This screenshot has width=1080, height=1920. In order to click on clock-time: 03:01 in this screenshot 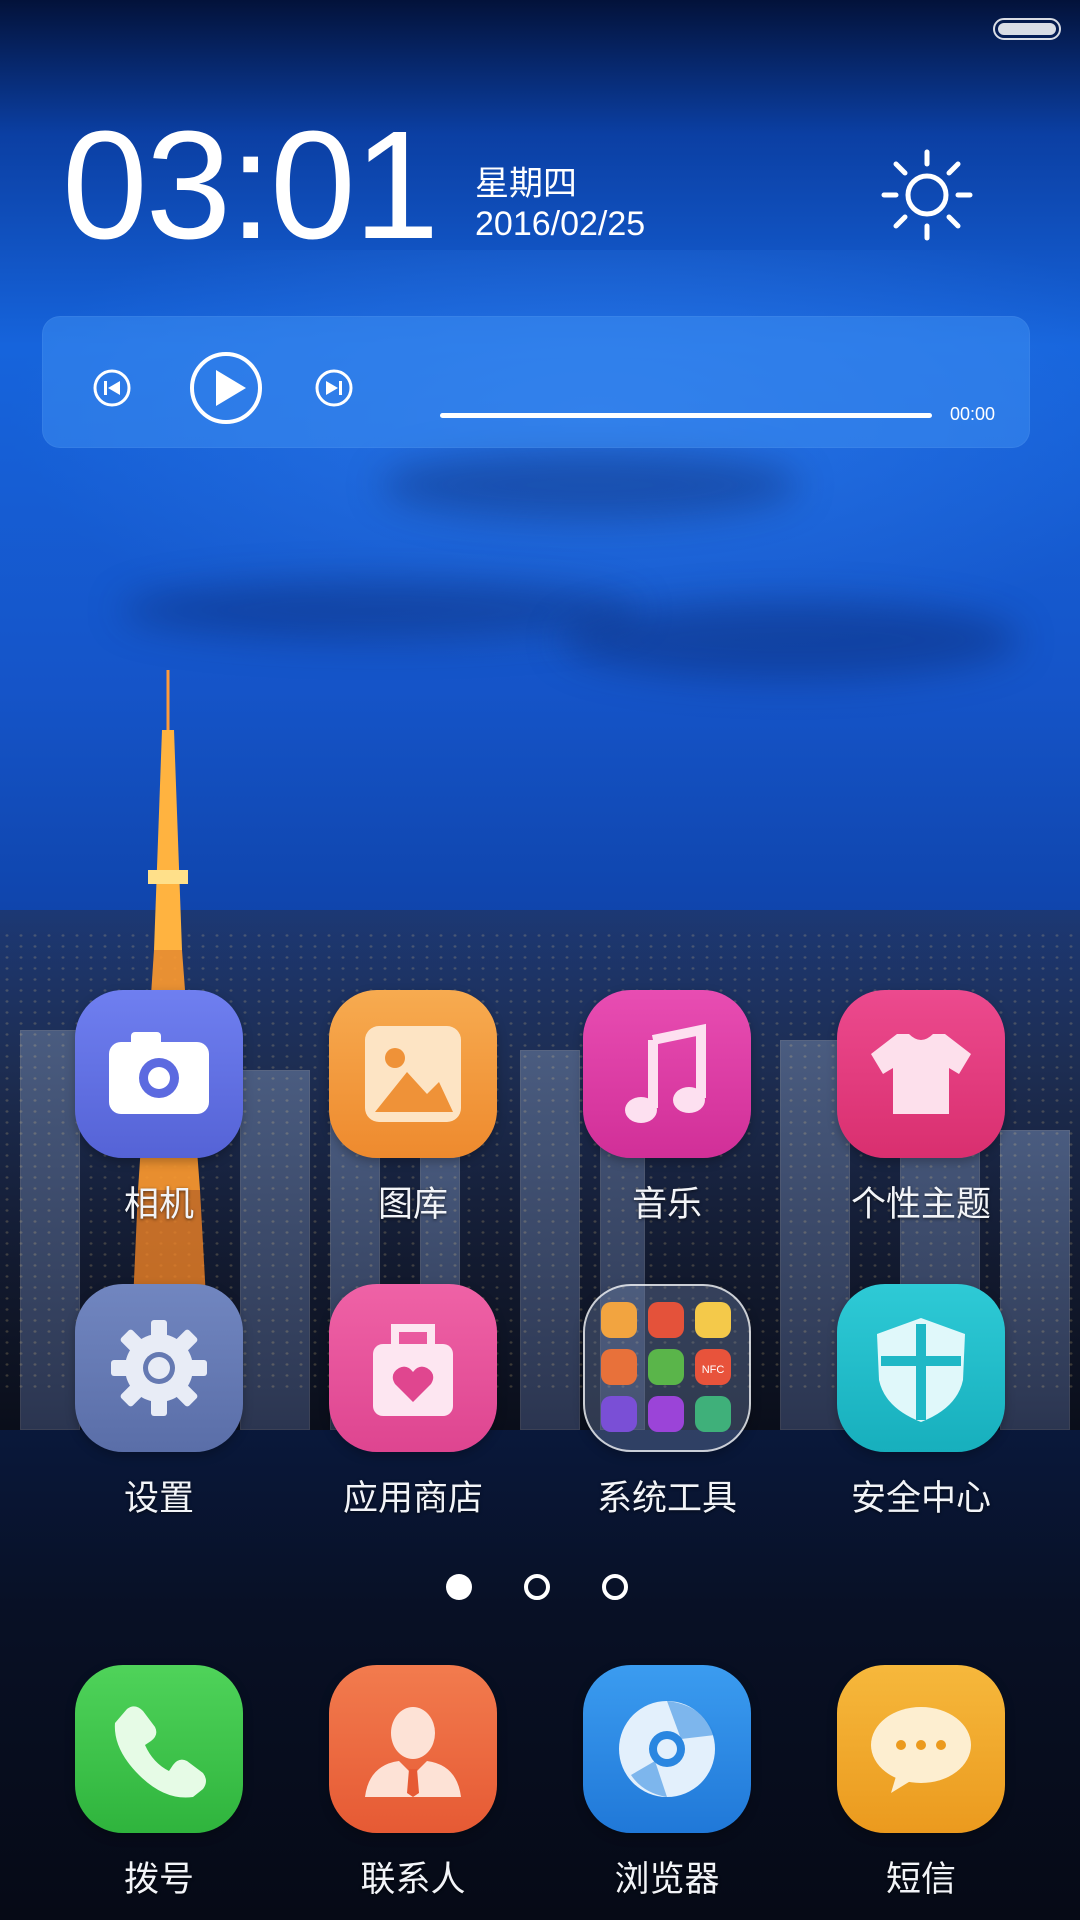, I will do `click(250, 185)`.